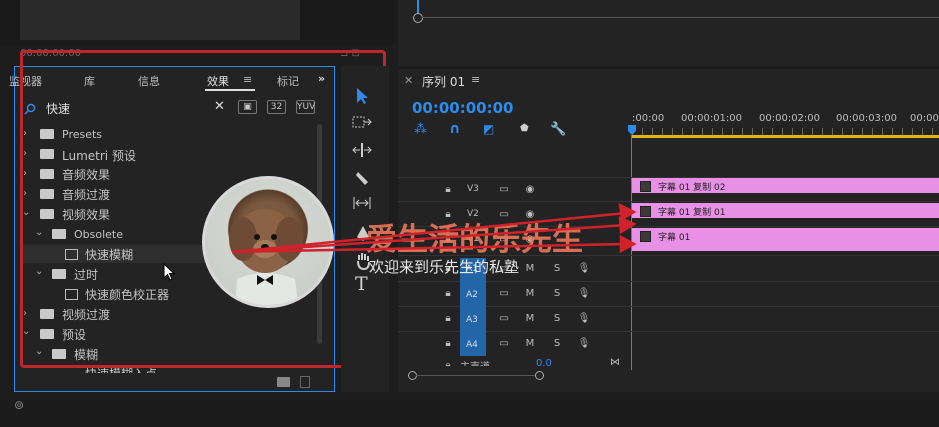 The image size is (939, 427). What do you see at coordinates (463, 108) in the screenshot?
I see `sequence-timecode: 00:00:00:00` at bounding box center [463, 108].